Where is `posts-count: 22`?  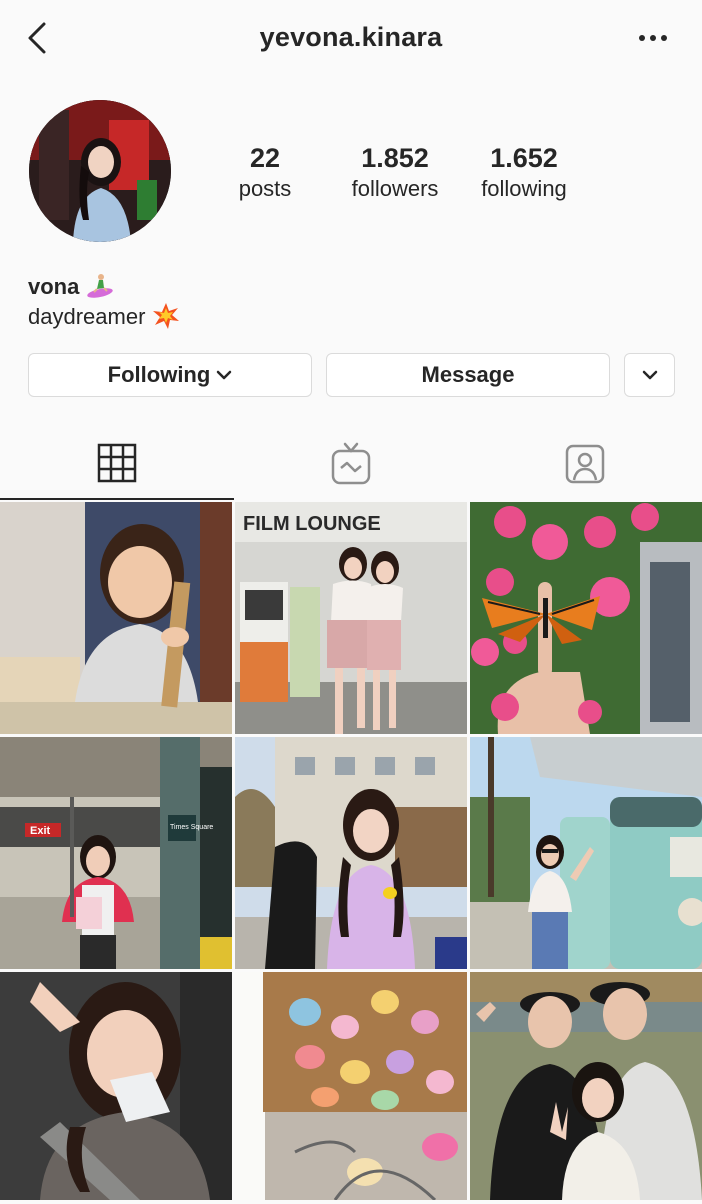 posts-count: 22 is located at coordinates (265, 158).